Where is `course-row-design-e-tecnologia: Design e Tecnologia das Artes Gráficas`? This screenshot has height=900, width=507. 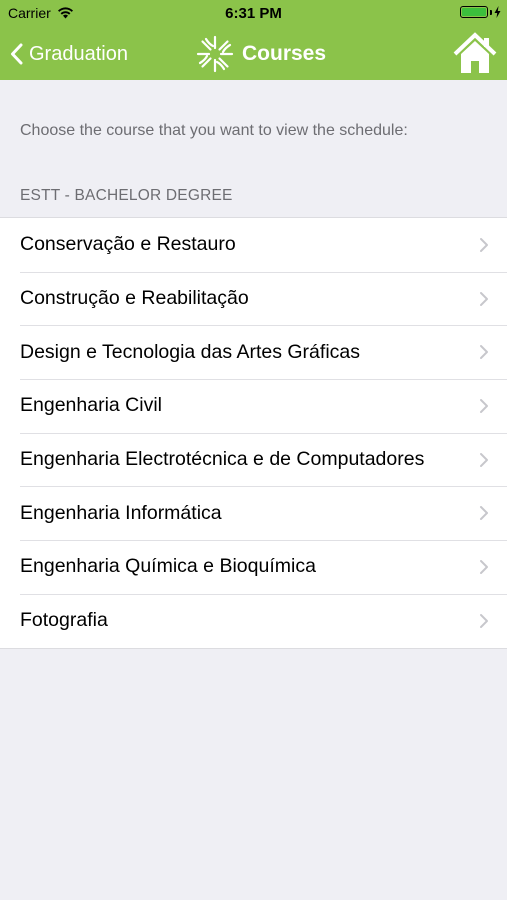 course-row-design-e-tecnologia: Design e Tecnologia das Artes Gráficas is located at coordinates (253, 352).